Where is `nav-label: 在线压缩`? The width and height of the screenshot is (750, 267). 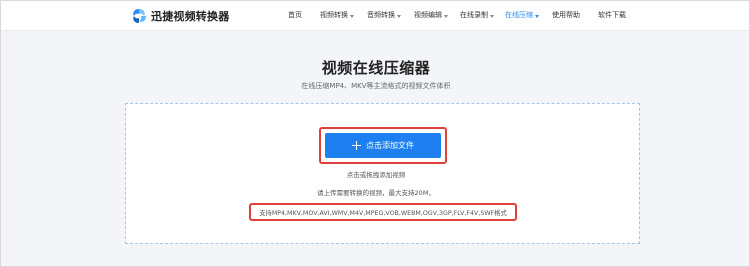 nav-label: 在线压缩 is located at coordinates (519, 15).